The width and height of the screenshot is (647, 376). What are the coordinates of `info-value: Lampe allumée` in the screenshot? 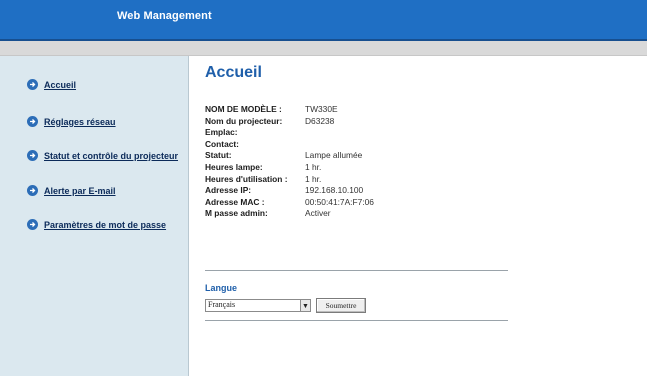 It's located at (334, 155).